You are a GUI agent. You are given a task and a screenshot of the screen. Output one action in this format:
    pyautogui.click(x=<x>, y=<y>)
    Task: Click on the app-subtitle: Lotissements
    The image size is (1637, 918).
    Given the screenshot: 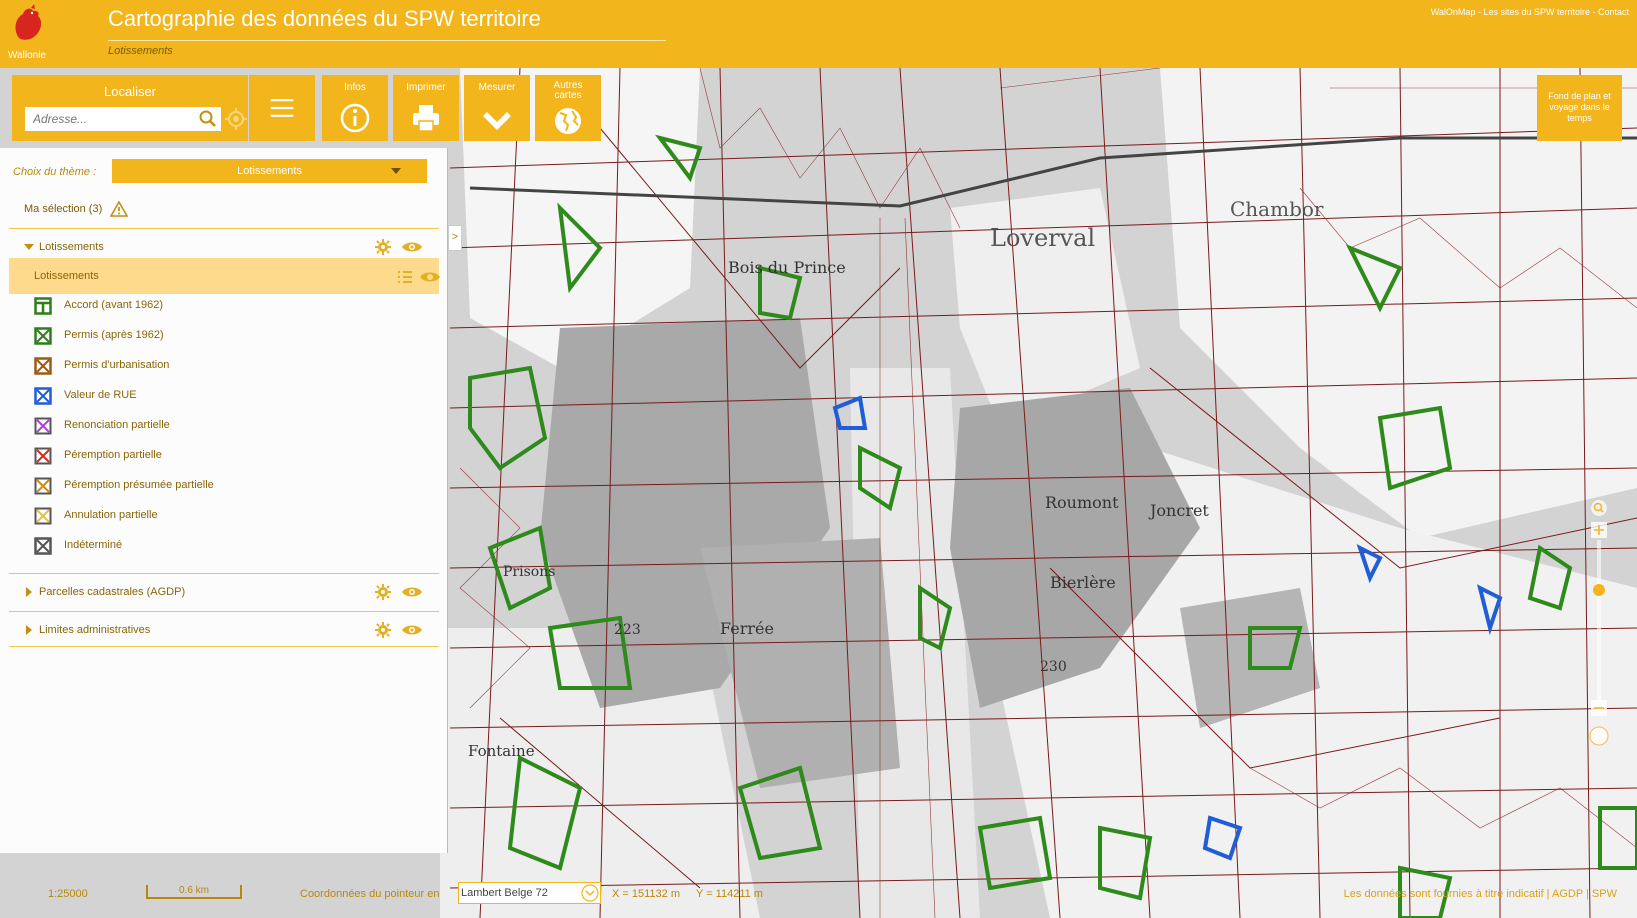 What is the action you would take?
    pyautogui.click(x=140, y=51)
    